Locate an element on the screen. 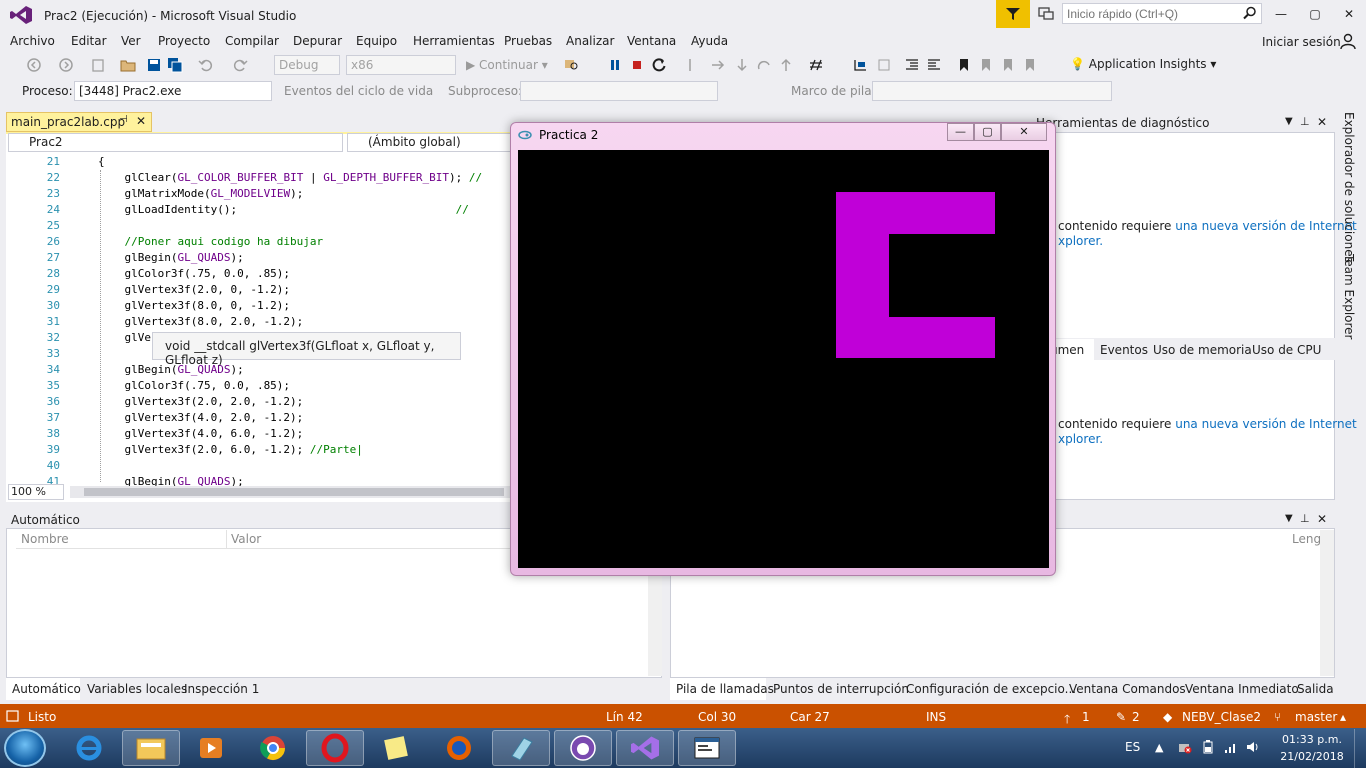 The width and height of the screenshot is (1366, 768). show-hidden-icons: ▲ is located at coordinates (1159, 747).